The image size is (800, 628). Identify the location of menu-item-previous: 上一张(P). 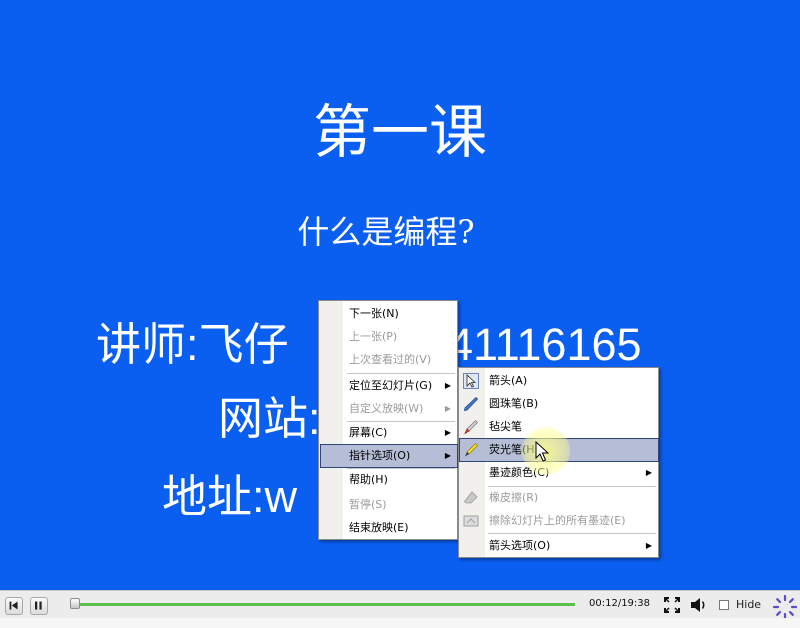
(389, 337).